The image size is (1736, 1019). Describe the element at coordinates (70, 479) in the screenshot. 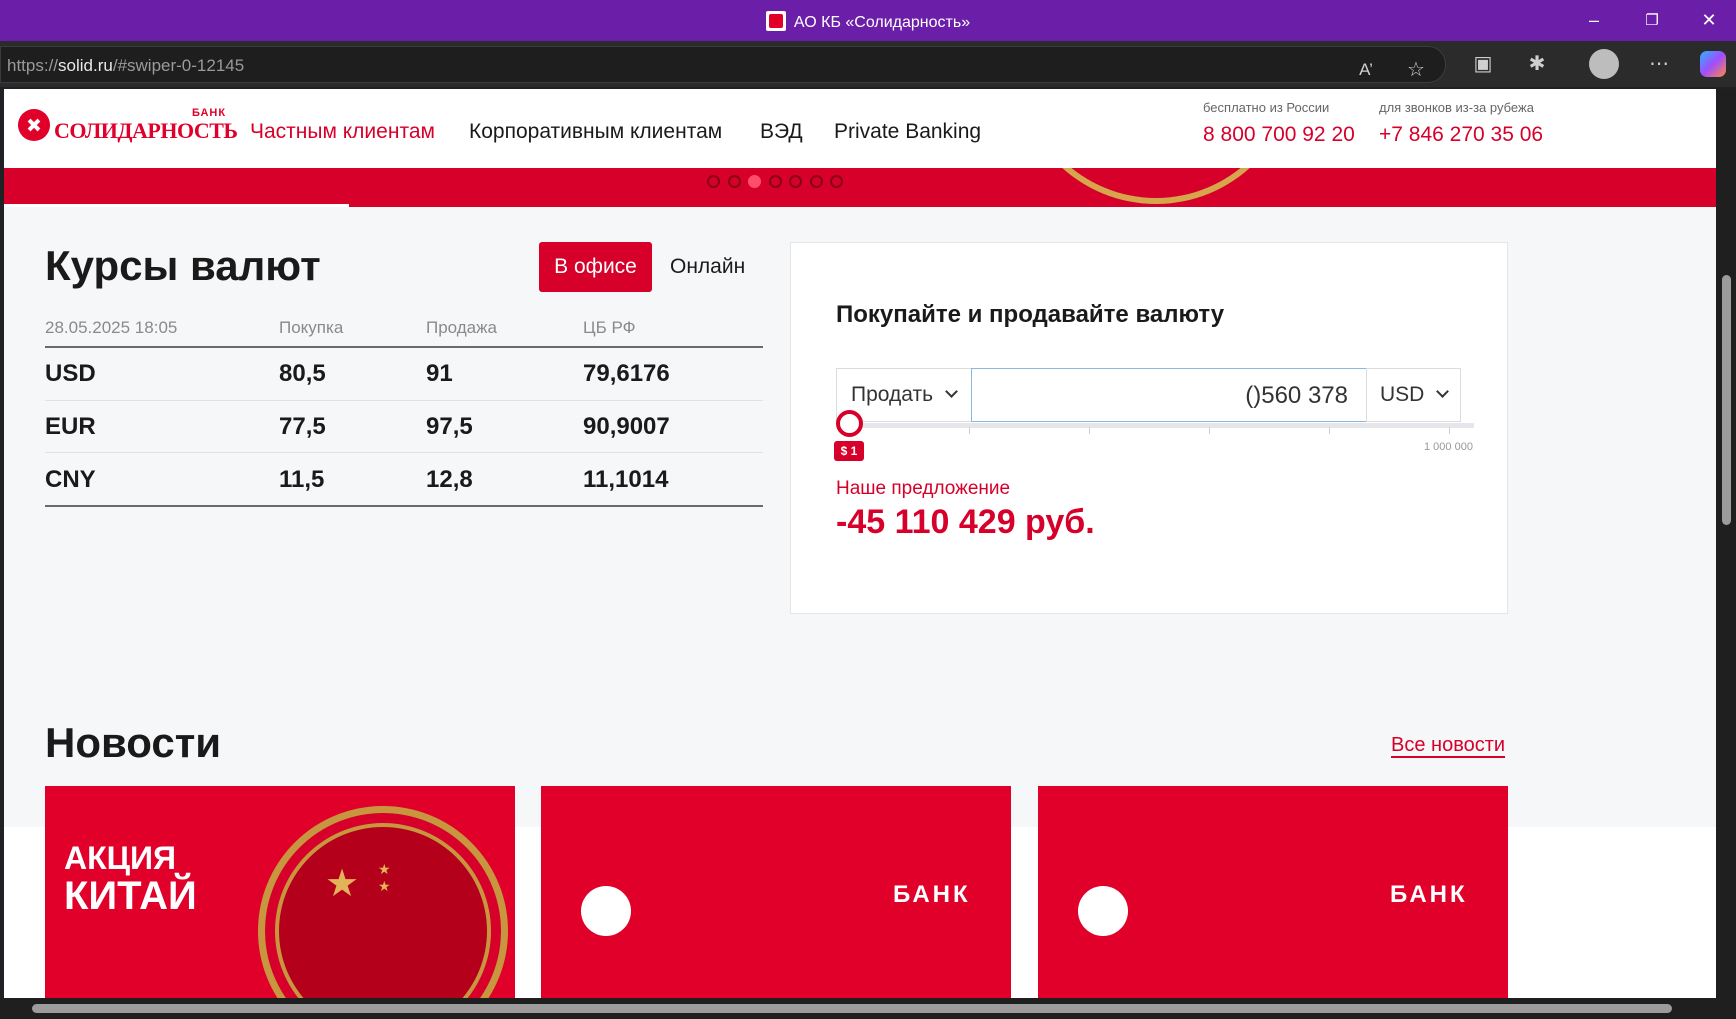

I see `rate-cny-code: CNY` at that location.